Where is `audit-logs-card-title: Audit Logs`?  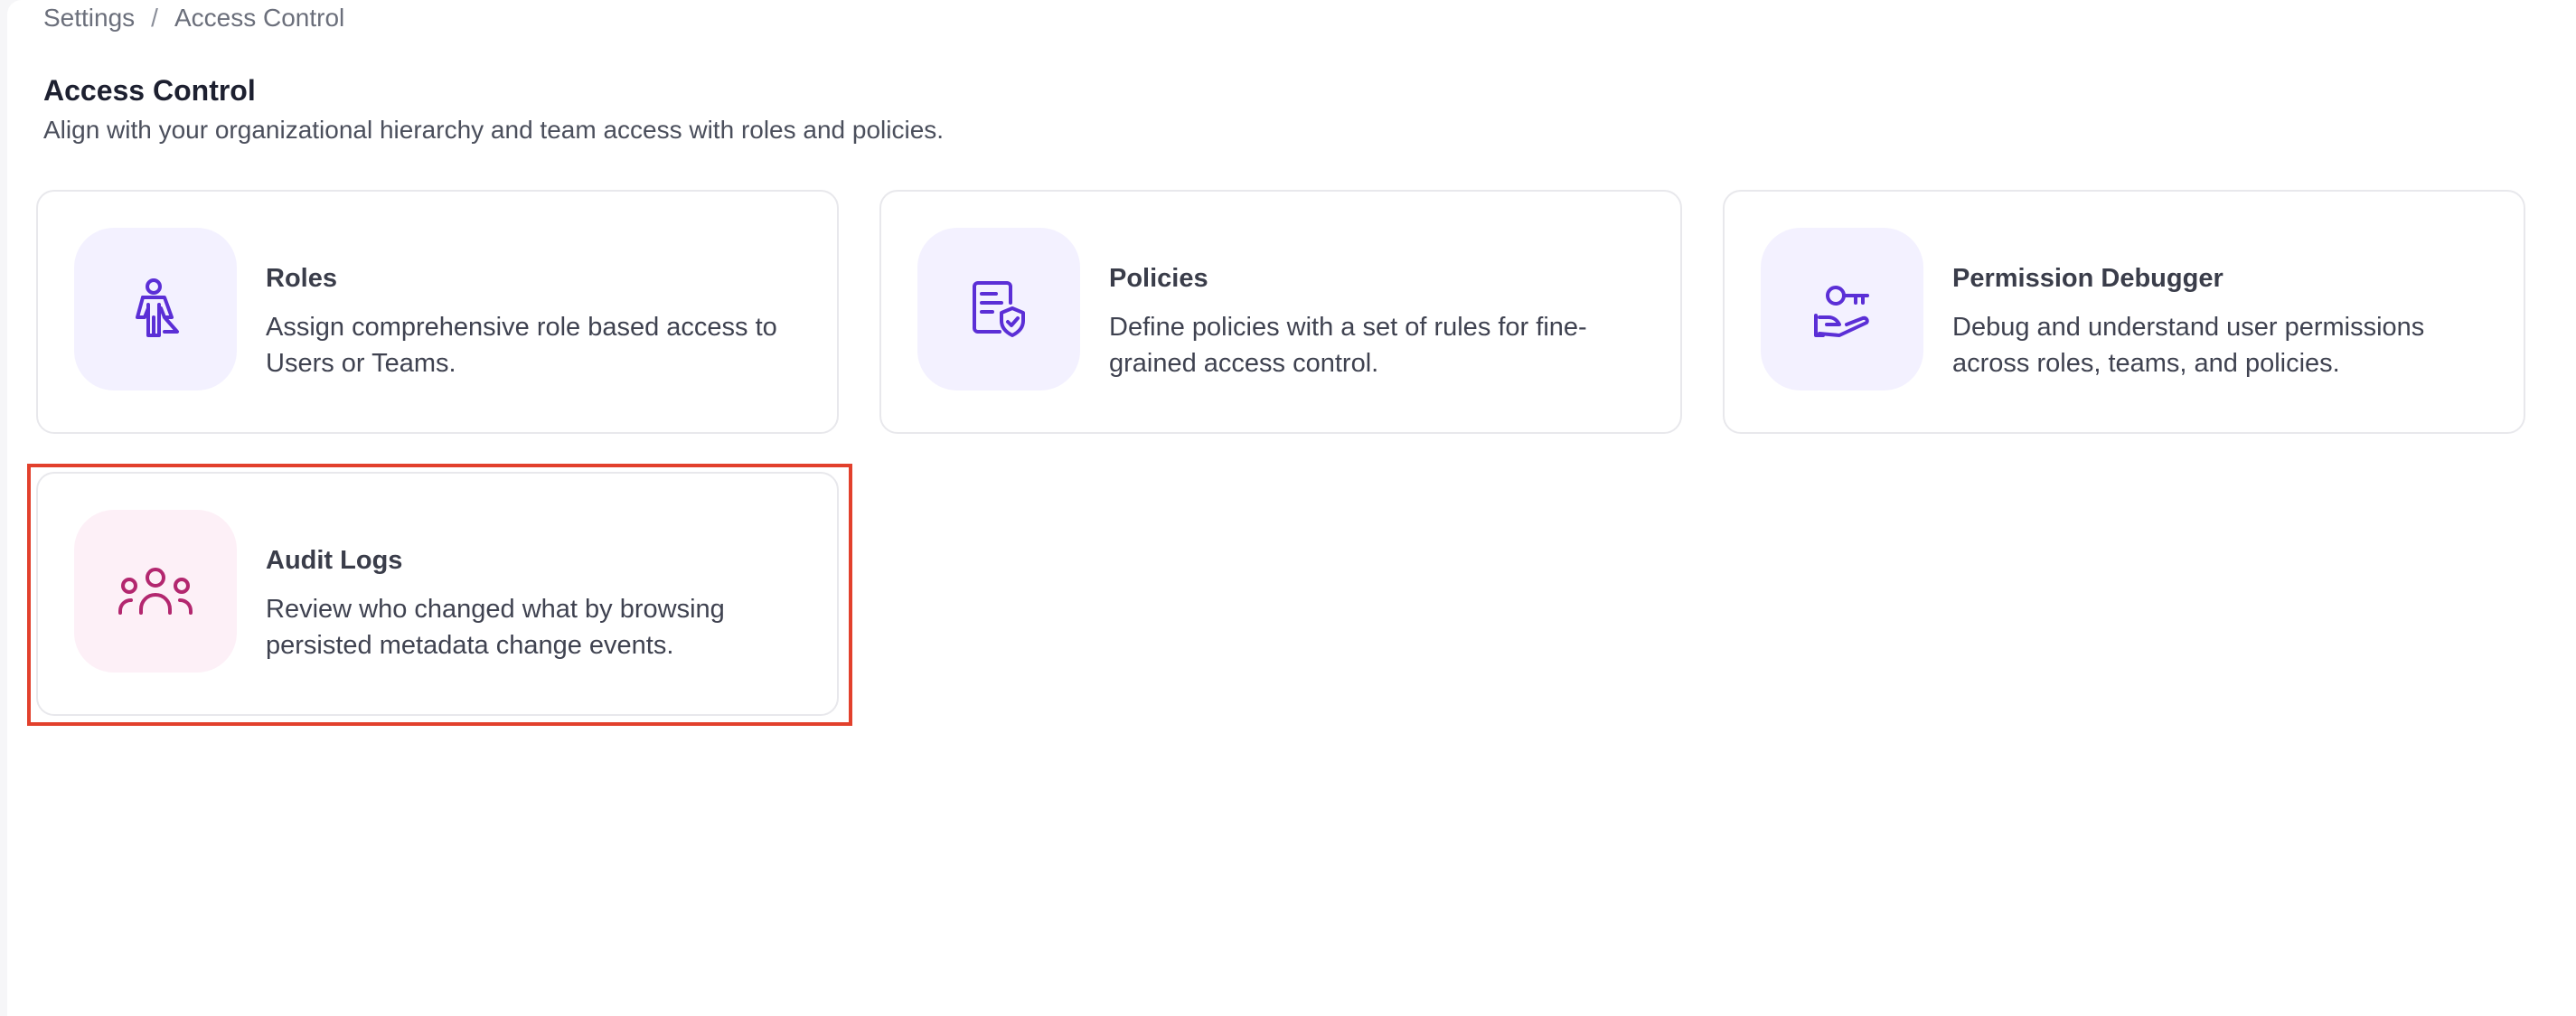
audit-logs-card-title: Audit Logs is located at coordinates (334, 560).